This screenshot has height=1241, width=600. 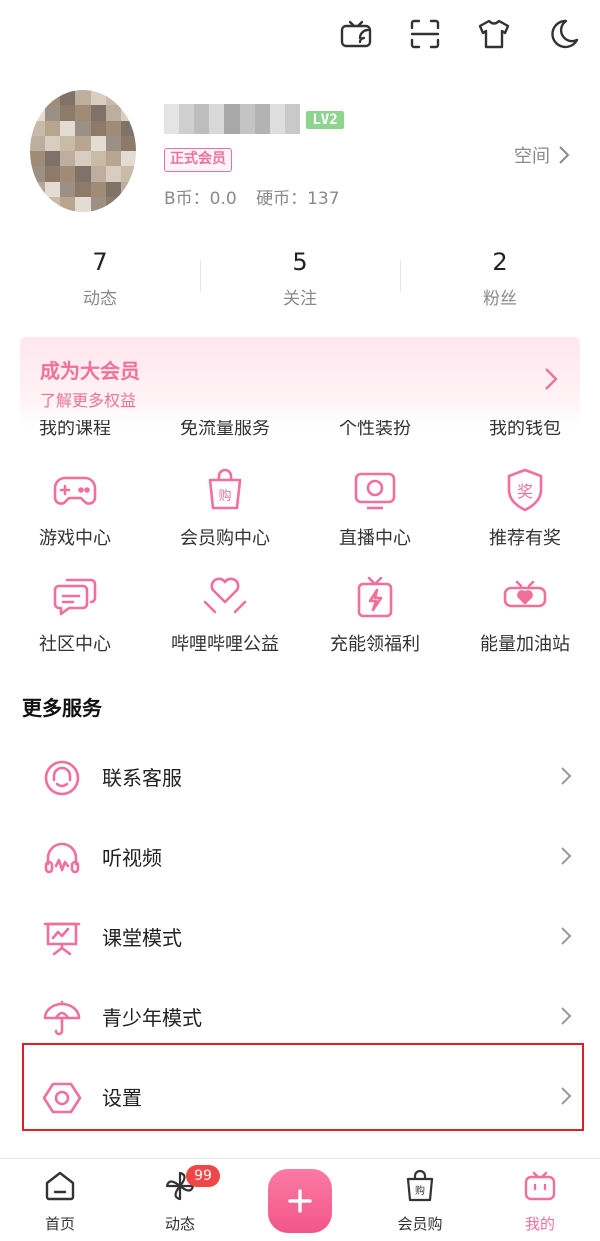 I want to click on reward-shield-icon: 奖, so click(x=525, y=490).